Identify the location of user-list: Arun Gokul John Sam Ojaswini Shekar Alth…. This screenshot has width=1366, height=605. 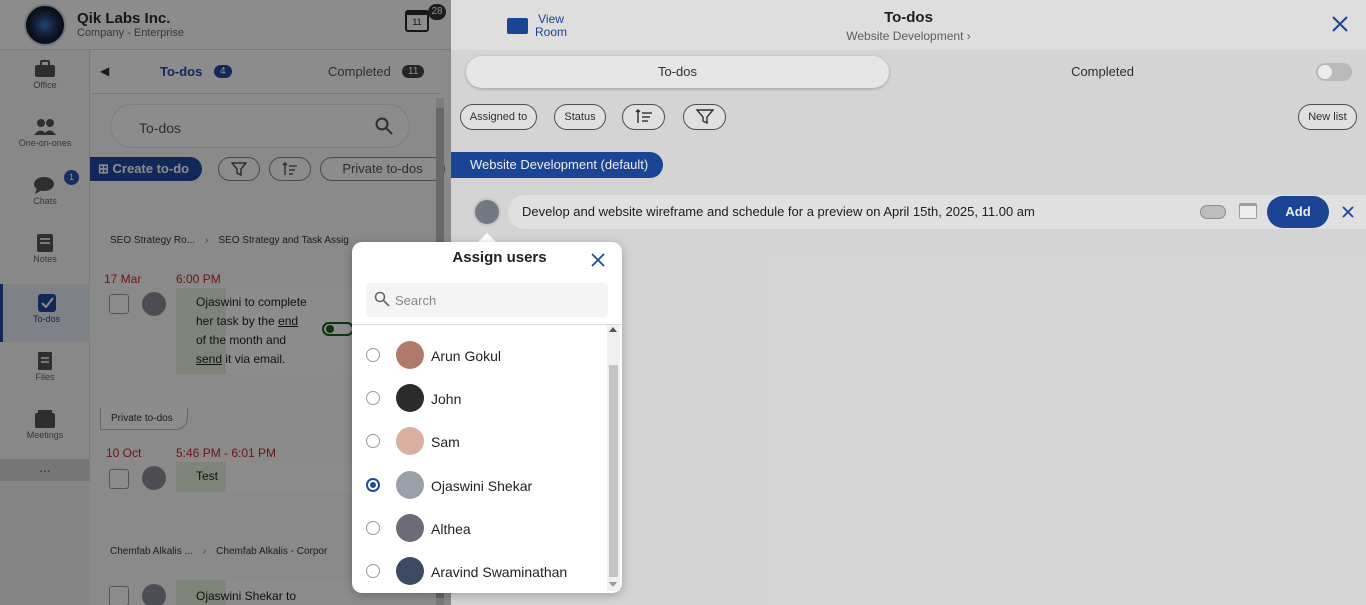
(479, 459).